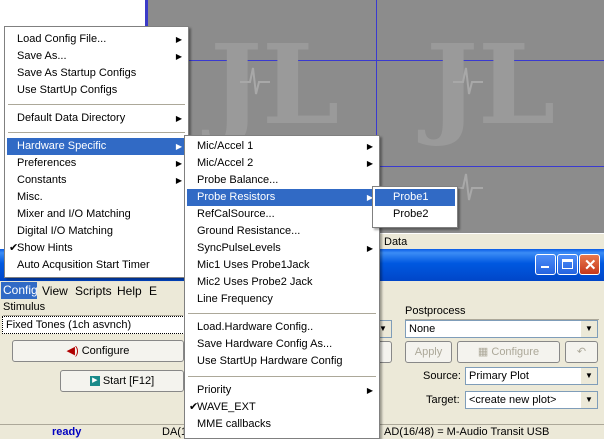 Image resolution: width=604 pixels, height=439 pixels. Describe the element at coordinates (282, 407) in the screenshot. I see `menu-item-wave-ext: WAVE_EXT ✔` at that location.